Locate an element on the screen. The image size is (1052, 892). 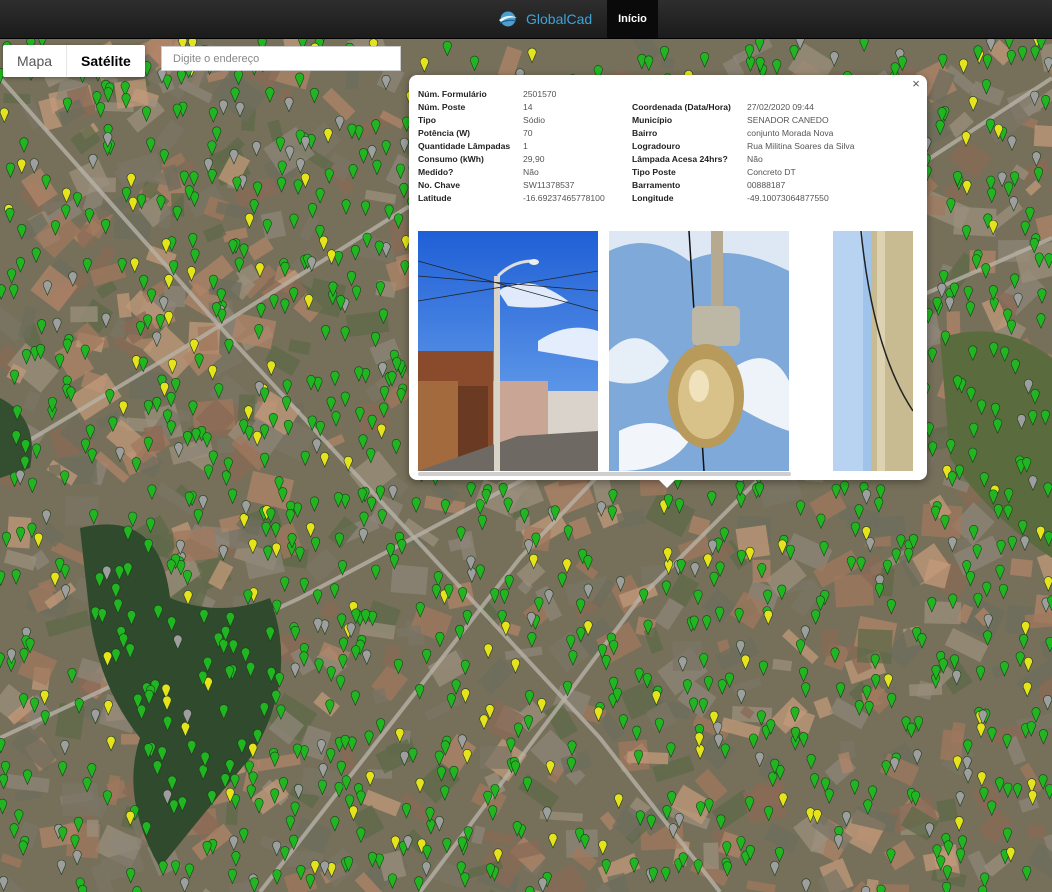
photo-scrollbar is located at coordinates (604, 474).